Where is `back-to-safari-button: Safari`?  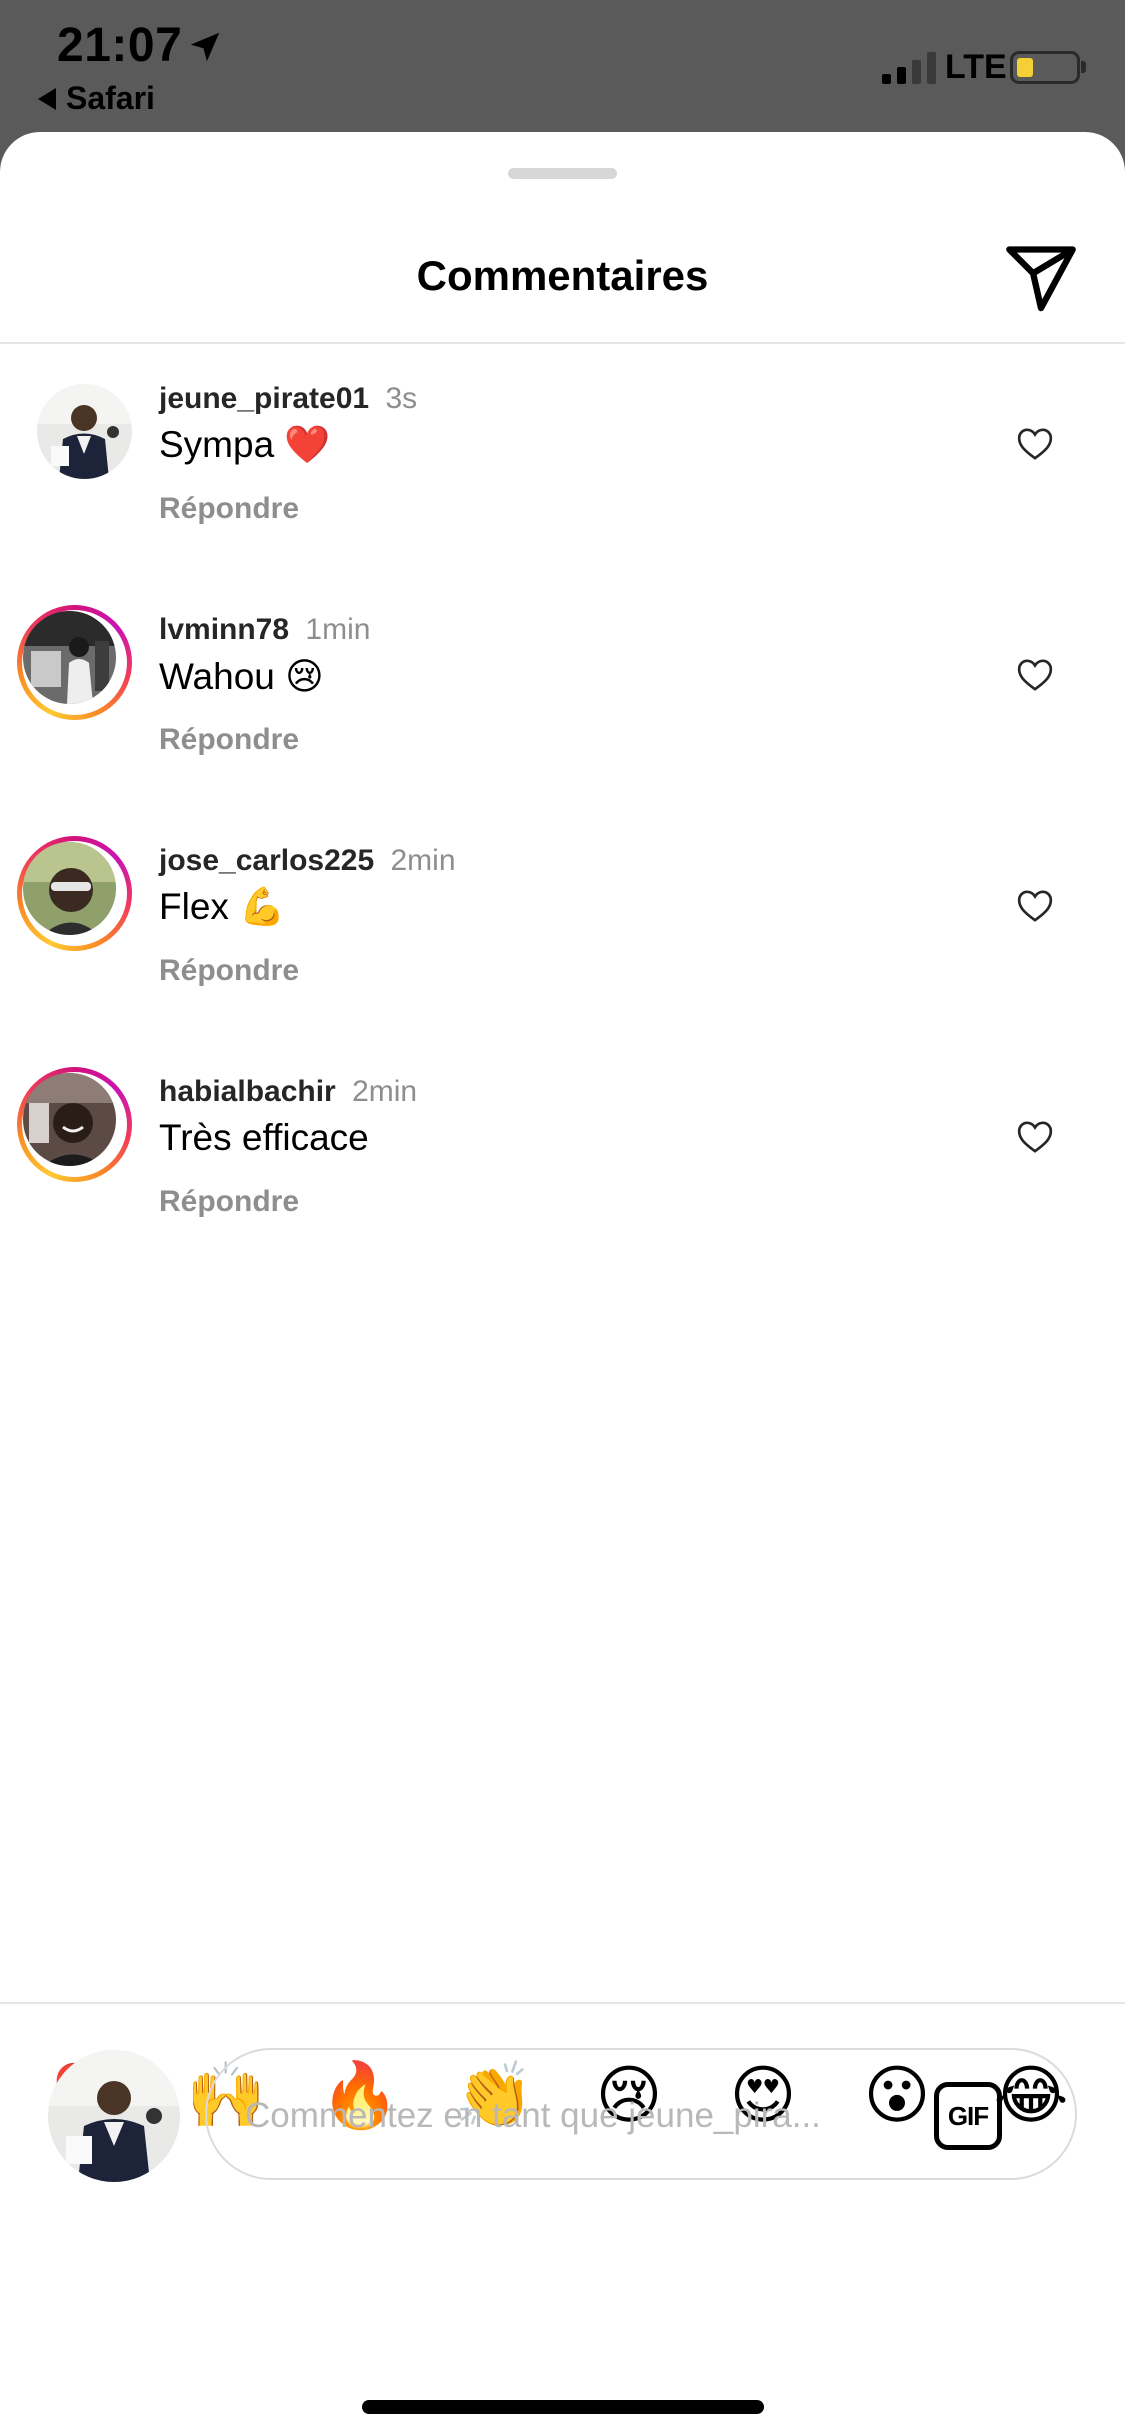 back-to-safari-button: Safari is located at coordinates (96, 98).